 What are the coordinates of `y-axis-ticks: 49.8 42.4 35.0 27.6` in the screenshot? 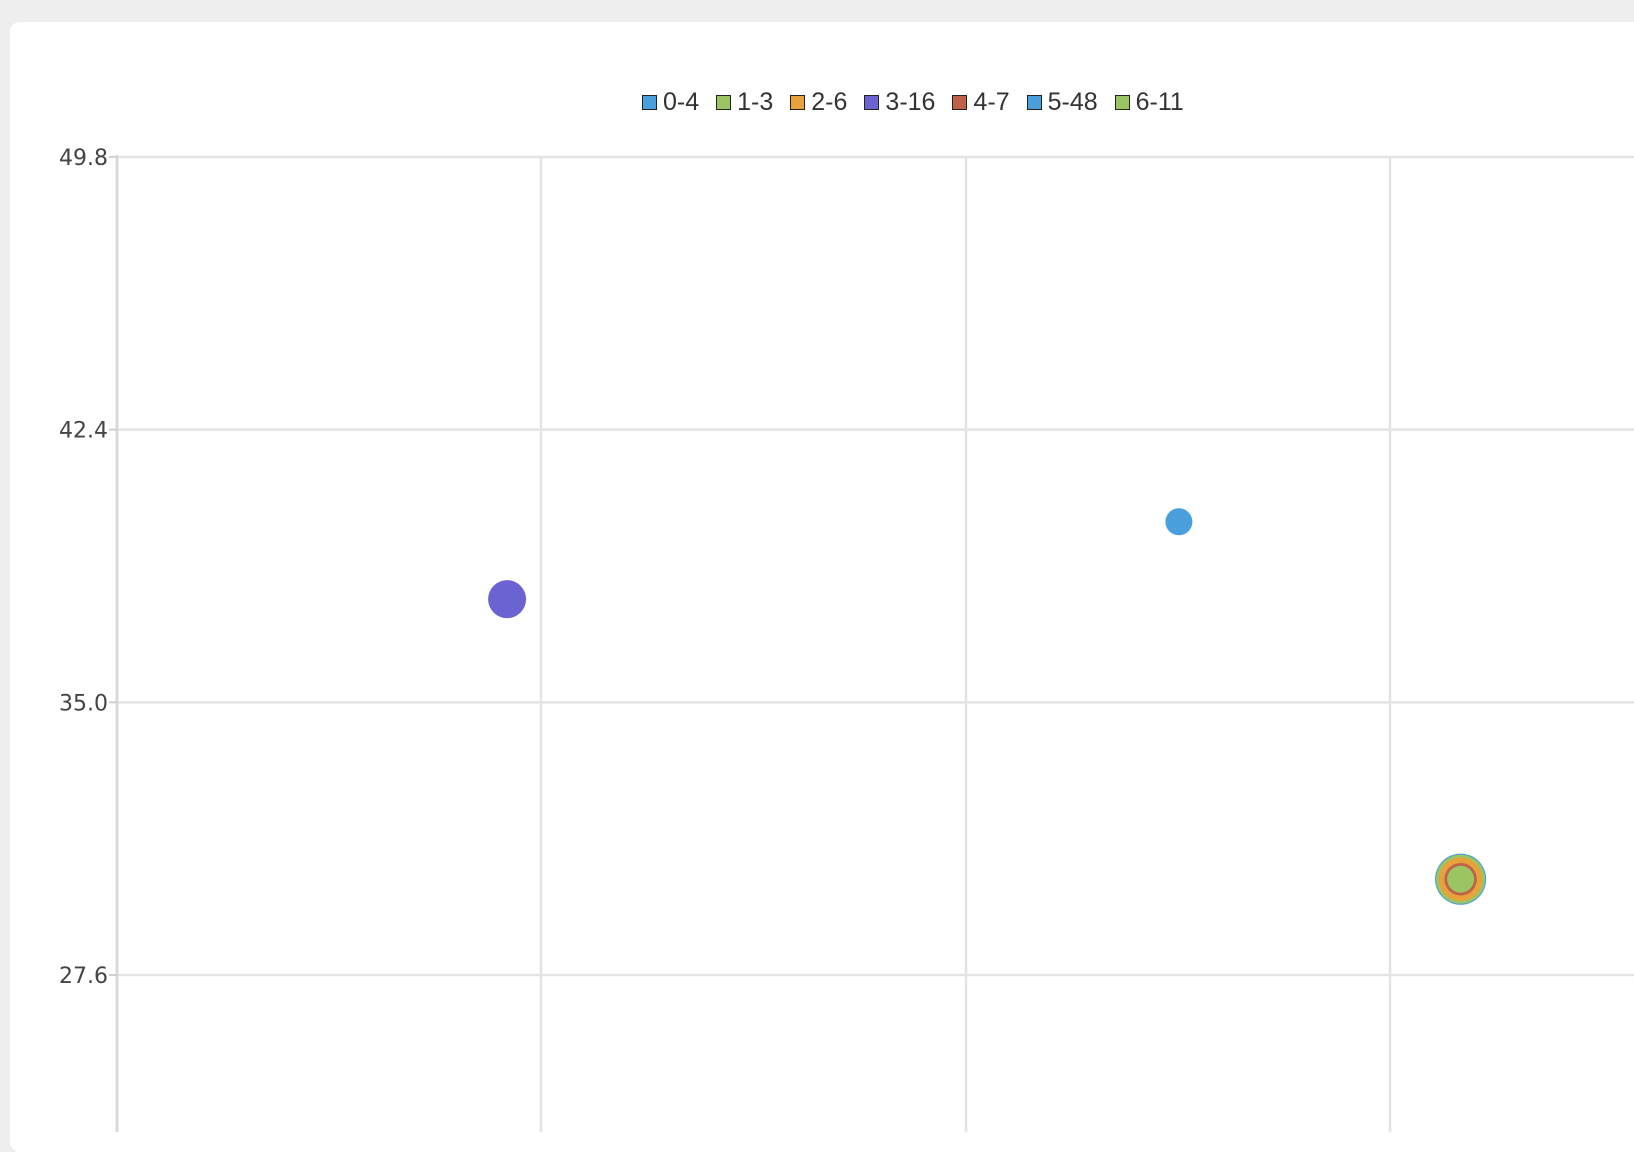 It's located at (88, 567).